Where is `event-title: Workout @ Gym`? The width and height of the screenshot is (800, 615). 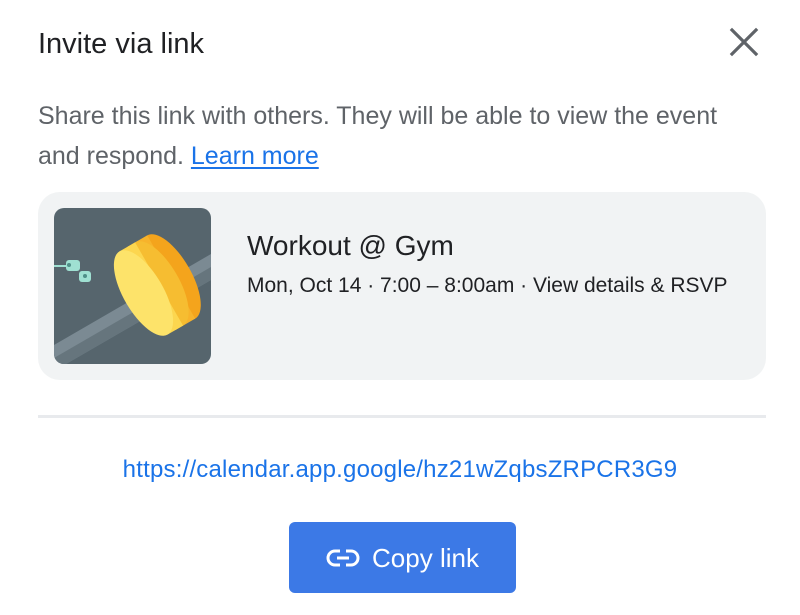 event-title: Workout @ Gym is located at coordinates (350, 245).